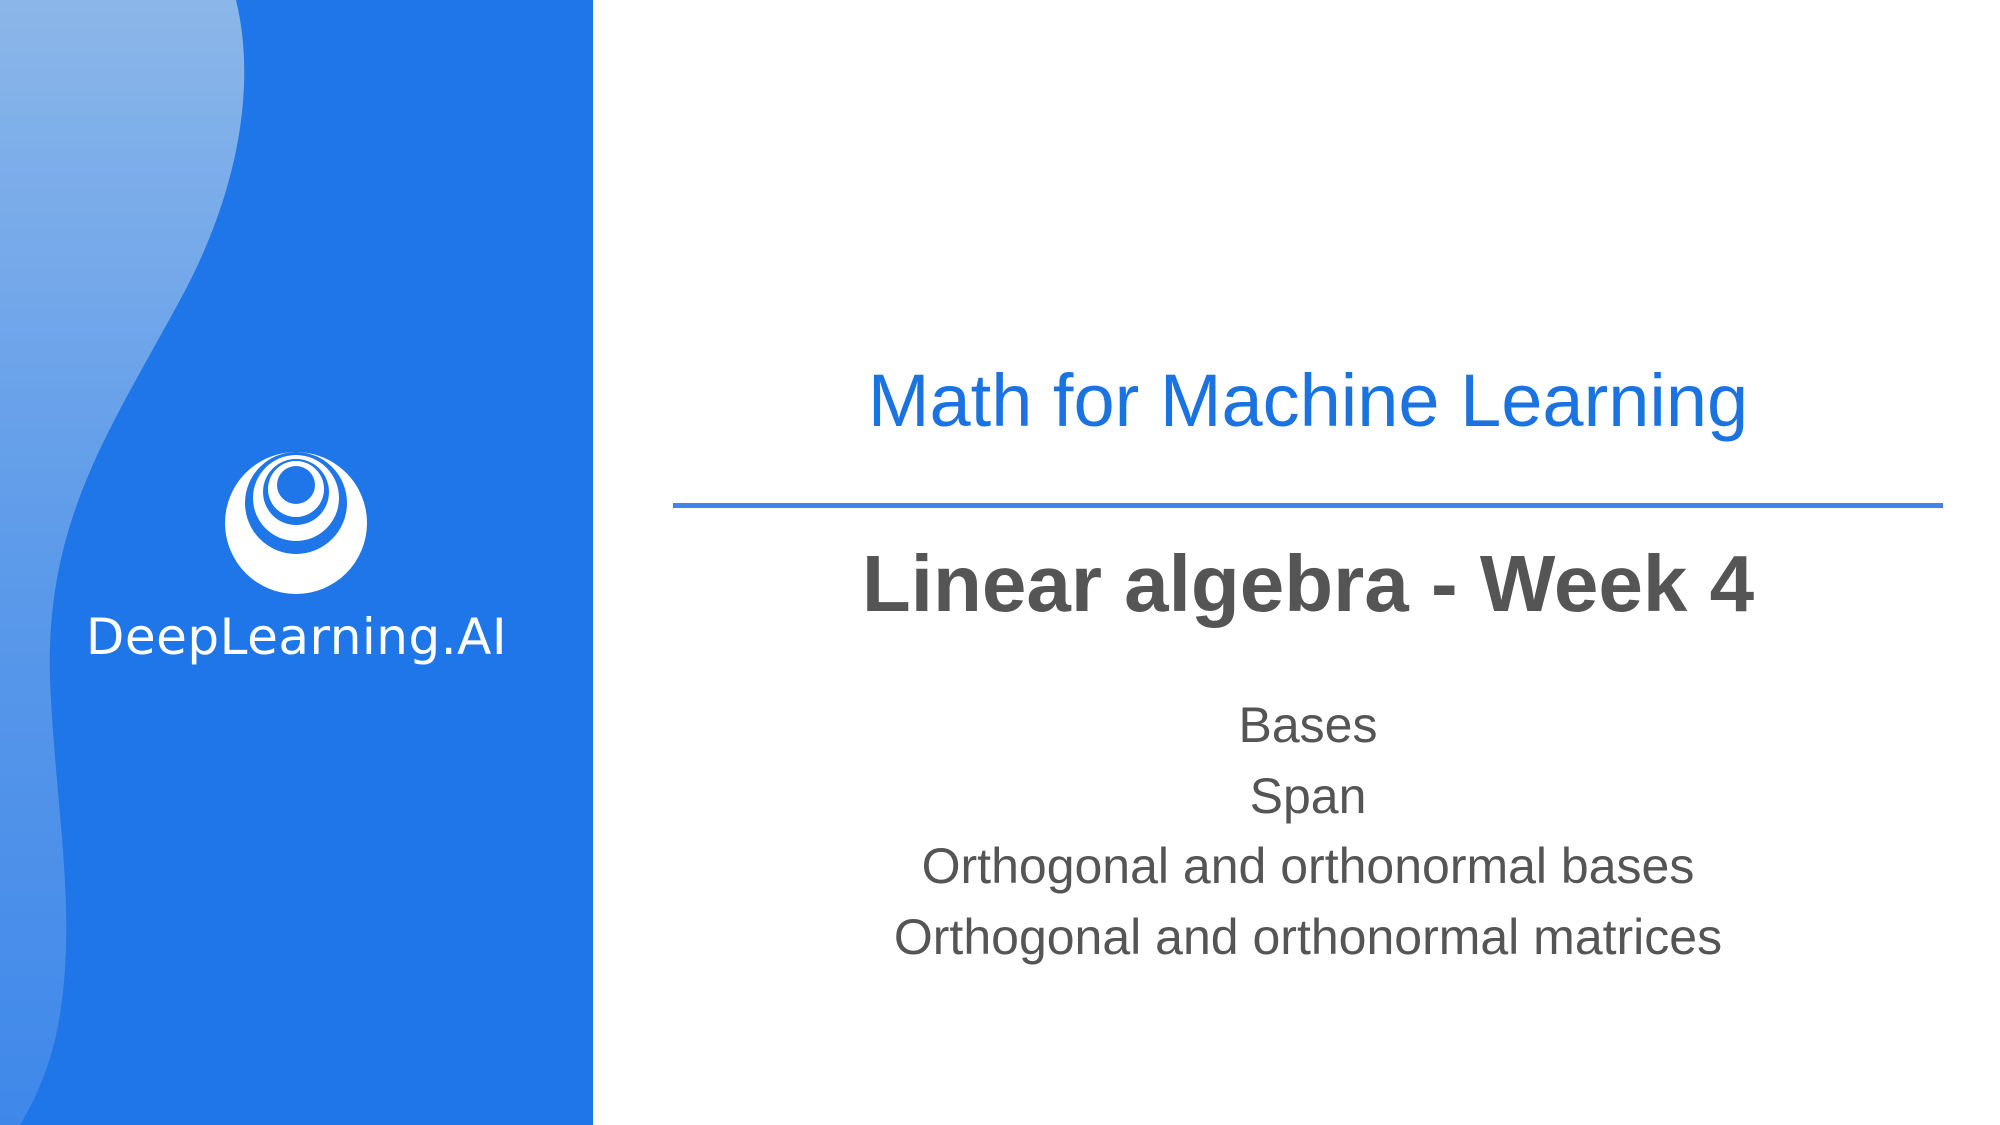 The height and width of the screenshot is (1125, 2000). Describe the element at coordinates (1308, 795) in the screenshot. I see `topic-item: Span` at that location.